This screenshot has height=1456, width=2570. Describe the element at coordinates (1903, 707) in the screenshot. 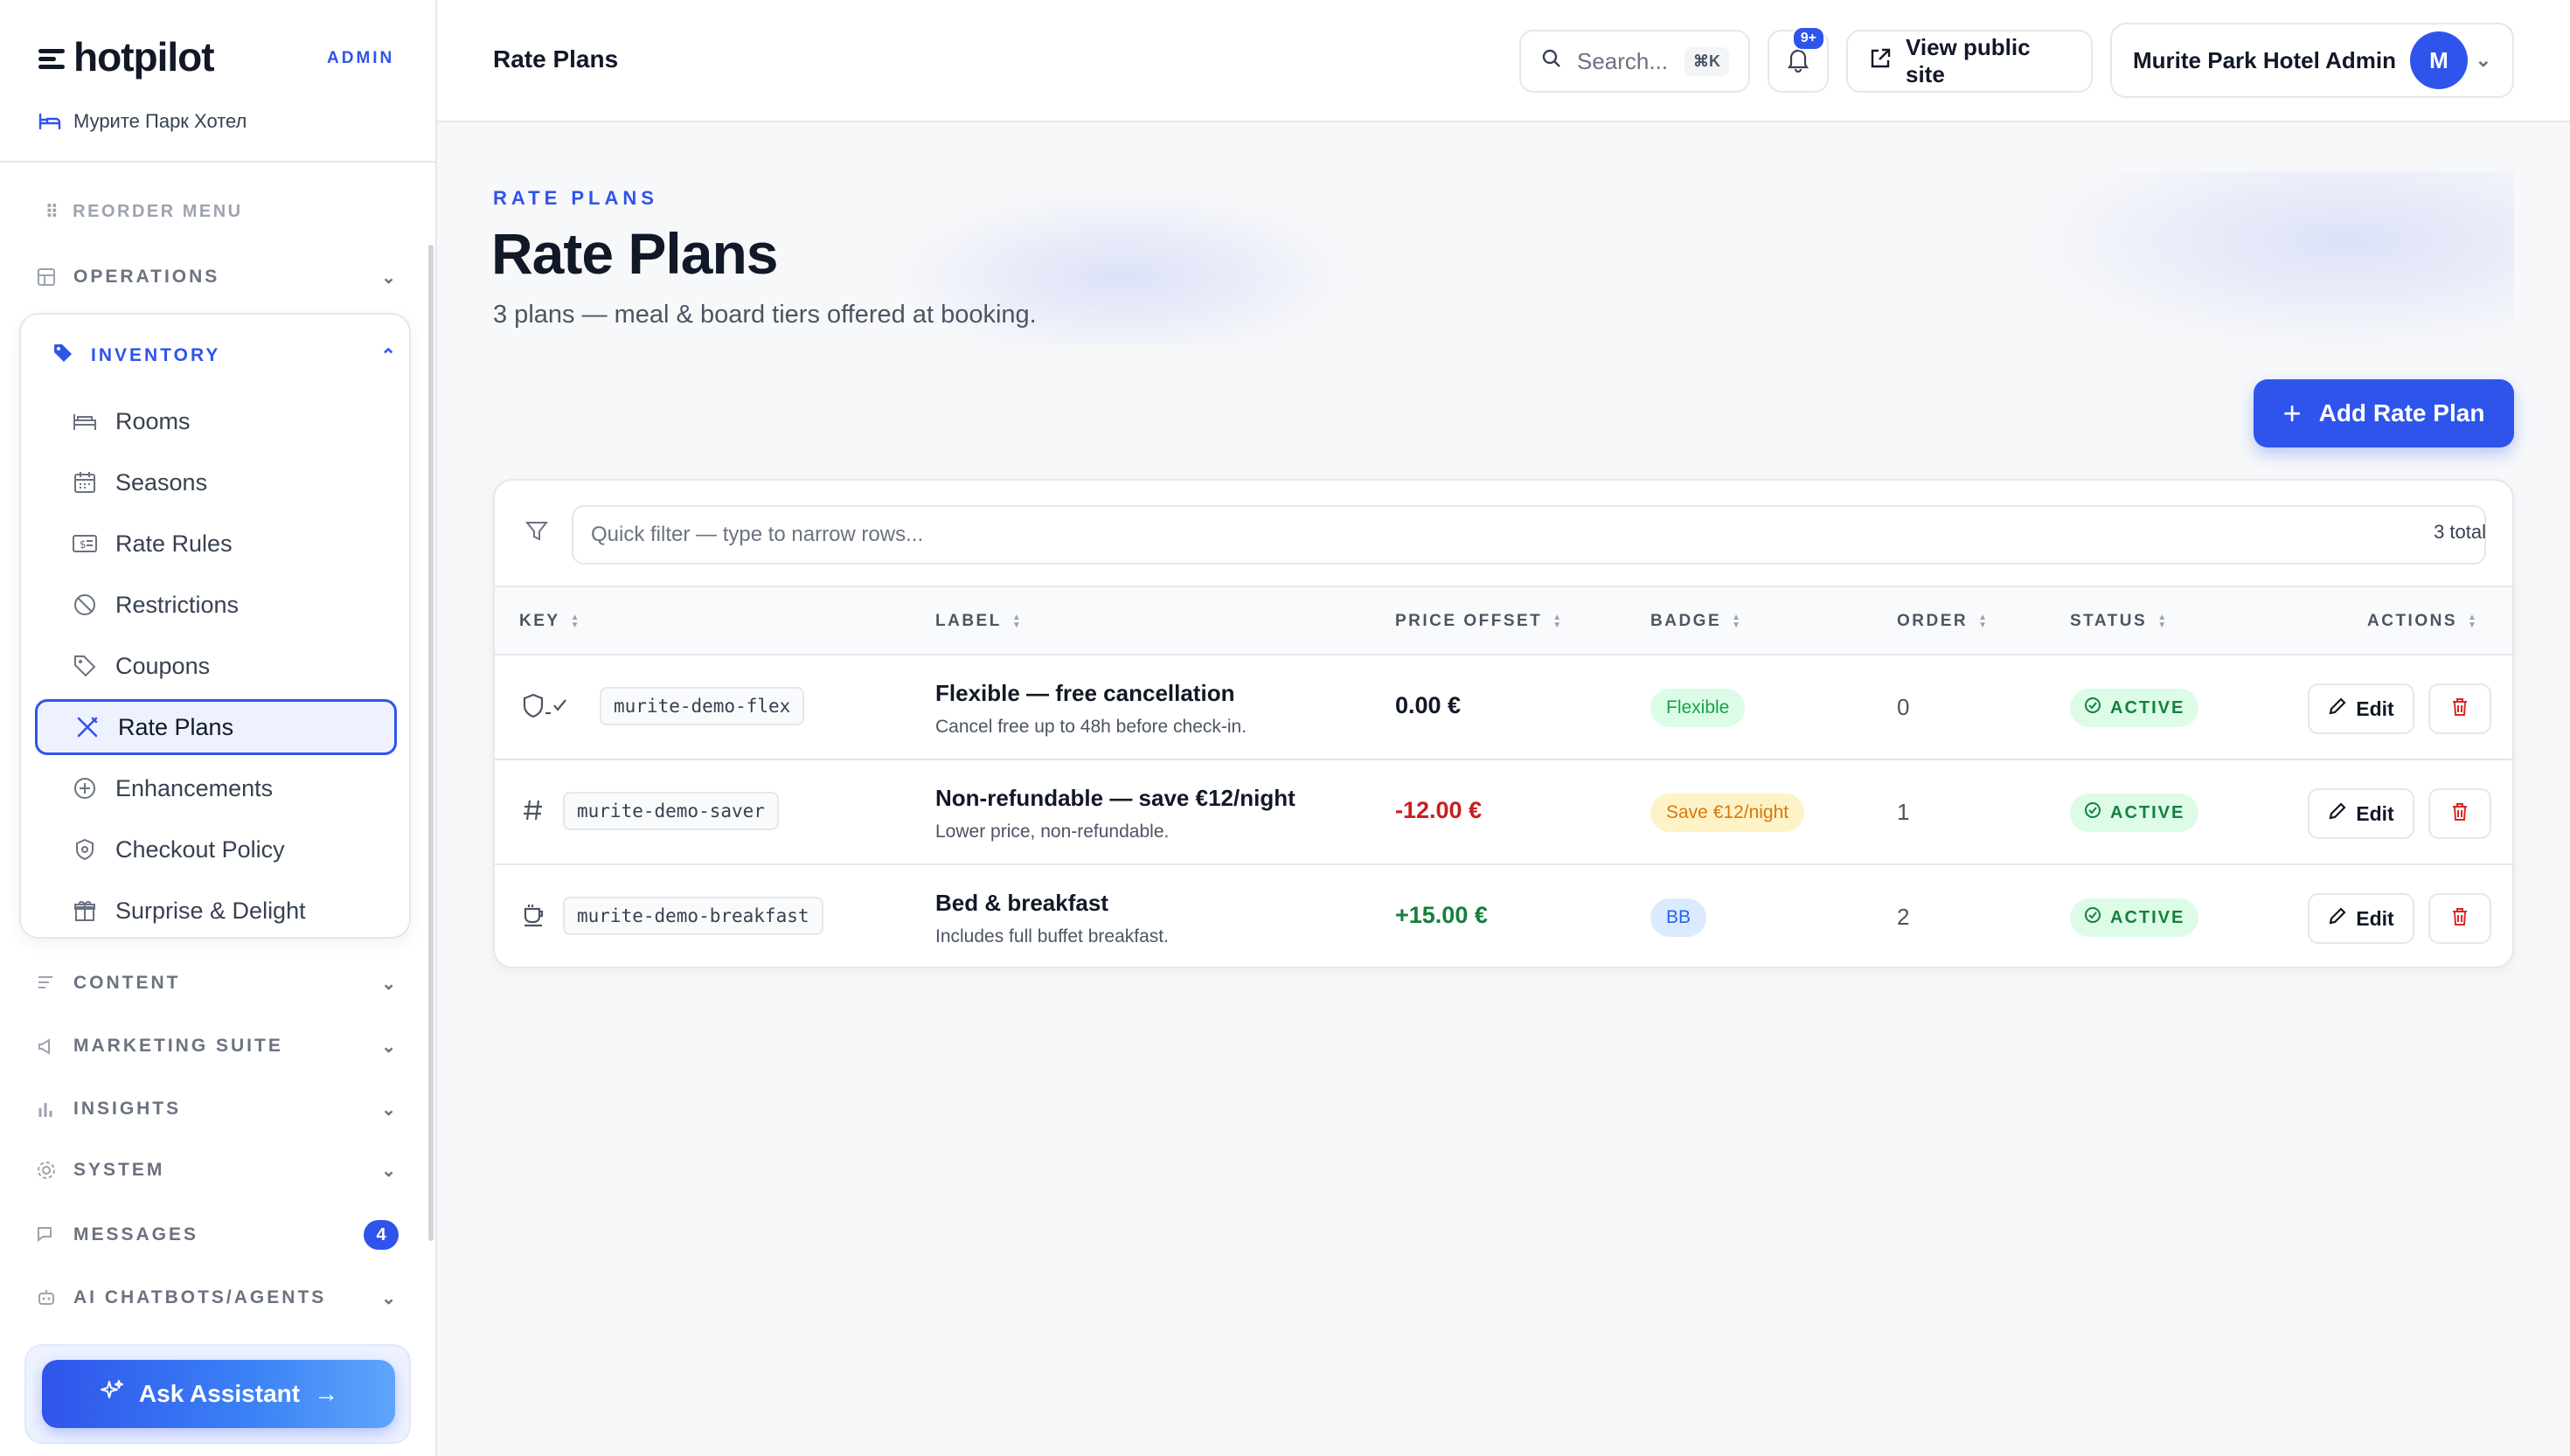

I see `plan-order: 0` at that location.